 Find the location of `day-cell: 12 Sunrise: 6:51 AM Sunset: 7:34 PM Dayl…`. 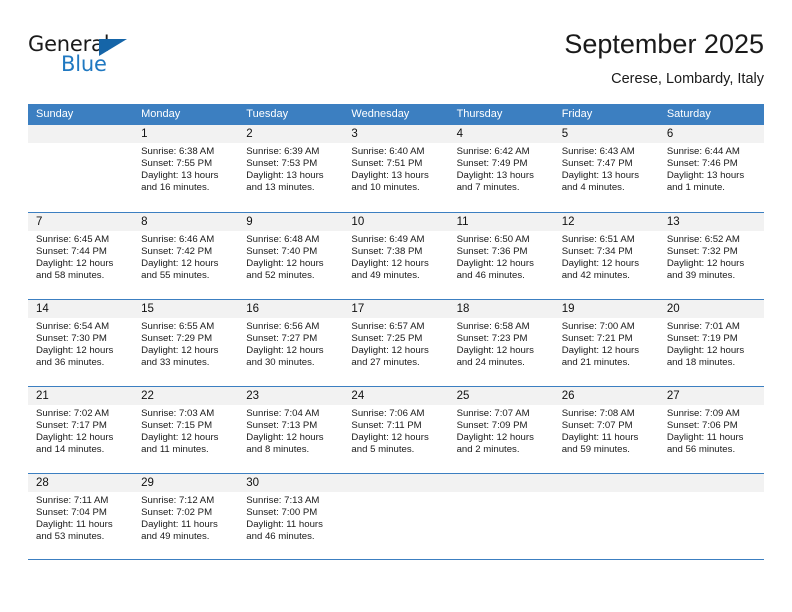

day-cell: 12 Sunrise: 6:51 AM Sunset: 7:34 PM Dayl… is located at coordinates (606, 256).